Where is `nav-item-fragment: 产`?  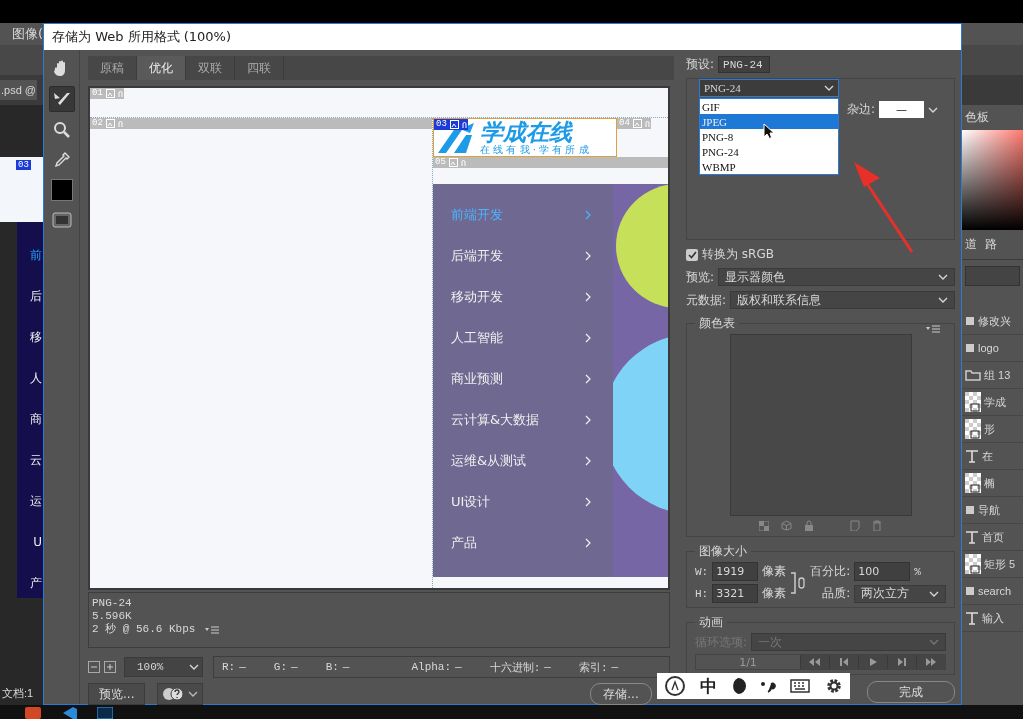 nav-item-fragment: 产 is located at coordinates (36, 583).